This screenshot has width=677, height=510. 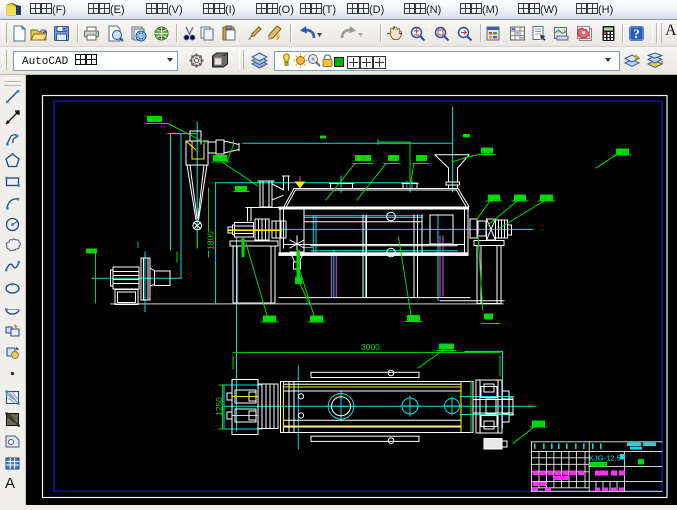 What do you see at coordinates (605, 458) in the screenshot?
I see `svg-text: KJG-12.5` at bounding box center [605, 458].